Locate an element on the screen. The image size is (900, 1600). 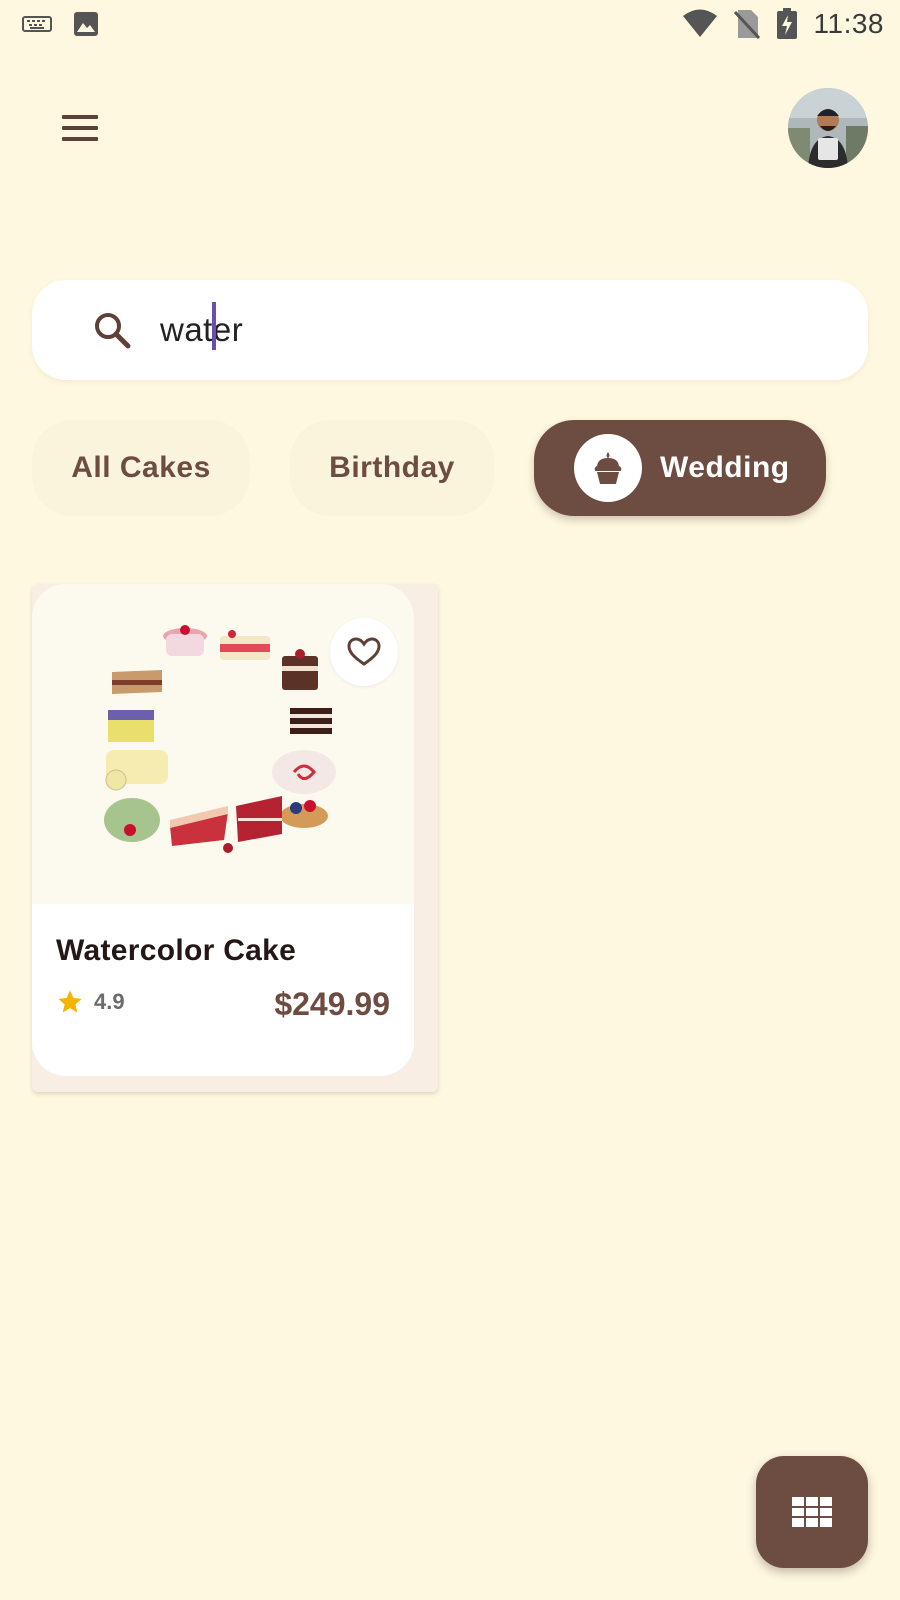
chip-wedding: Wedding is located at coordinates (680, 468).